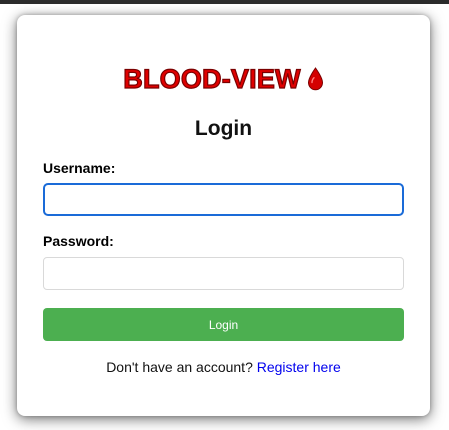 This screenshot has width=449, height=430. What do you see at coordinates (223, 128) in the screenshot?
I see `page-title: Login` at bounding box center [223, 128].